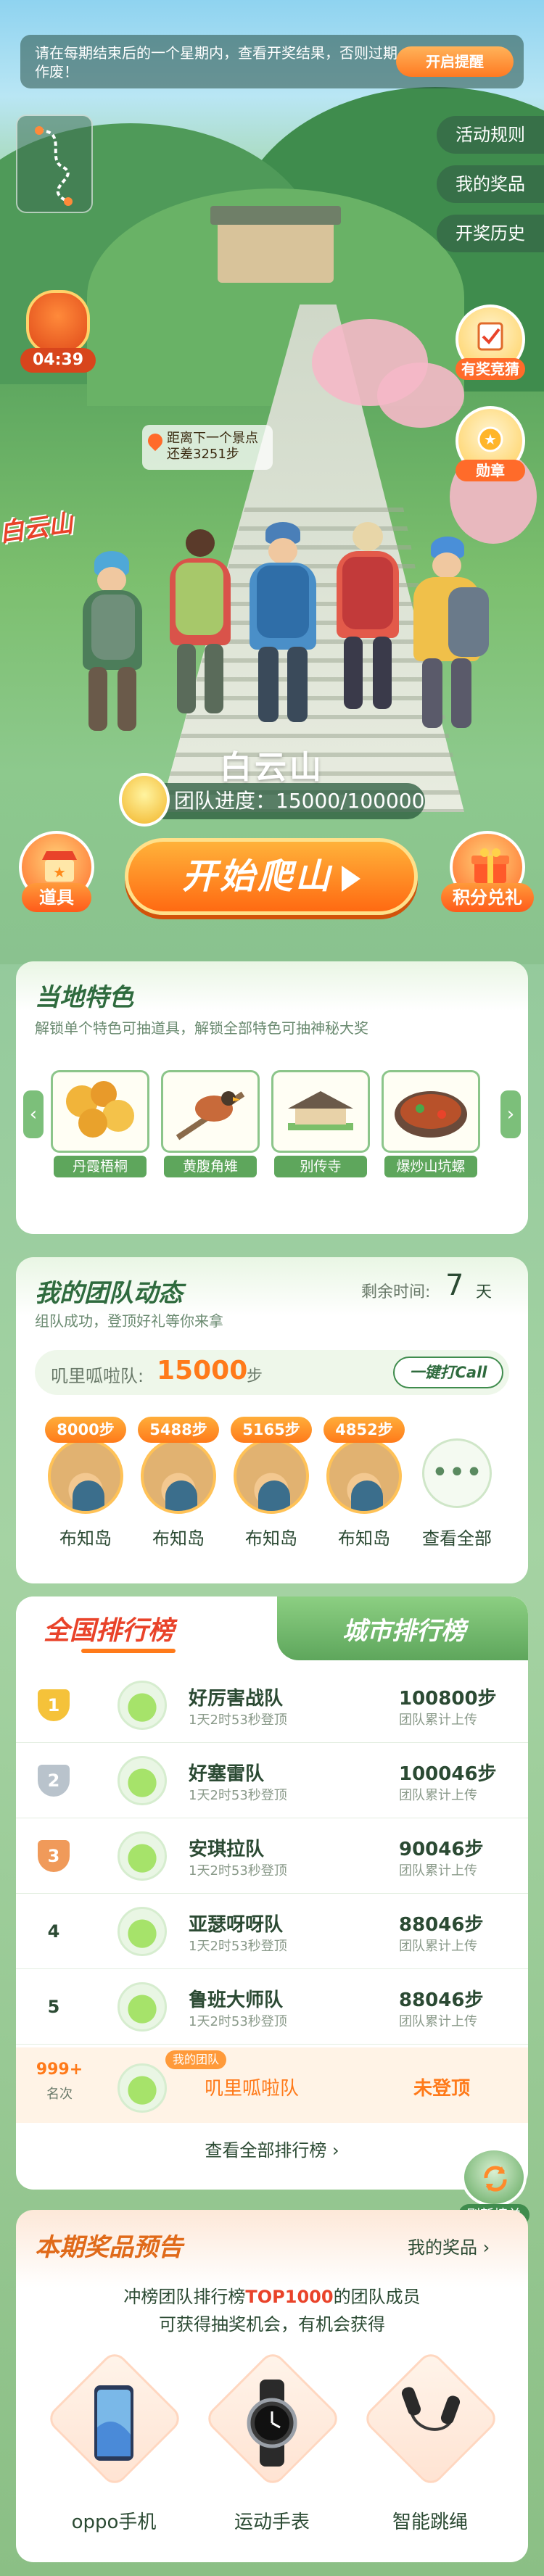 Image resolution: width=544 pixels, height=2576 pixels. I want to click on view-all-ranking-link: 查看全部排行榜 ›, so click(272, 2148).